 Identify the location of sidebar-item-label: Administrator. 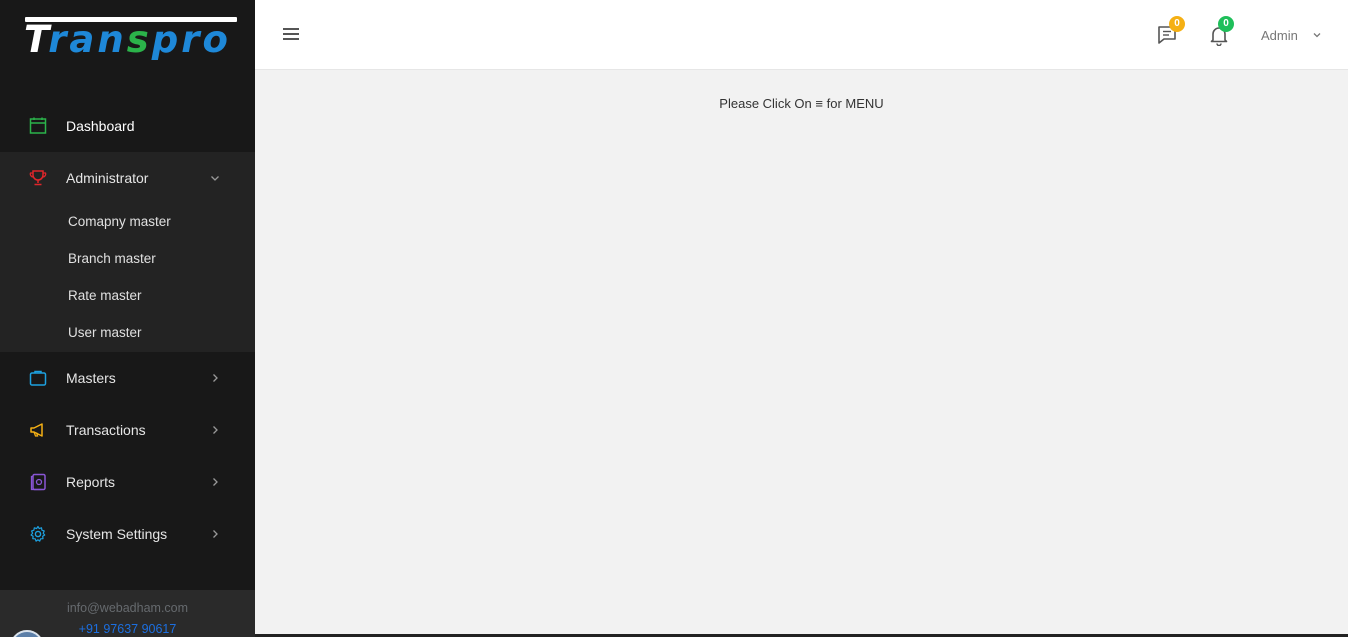
(107, 178).